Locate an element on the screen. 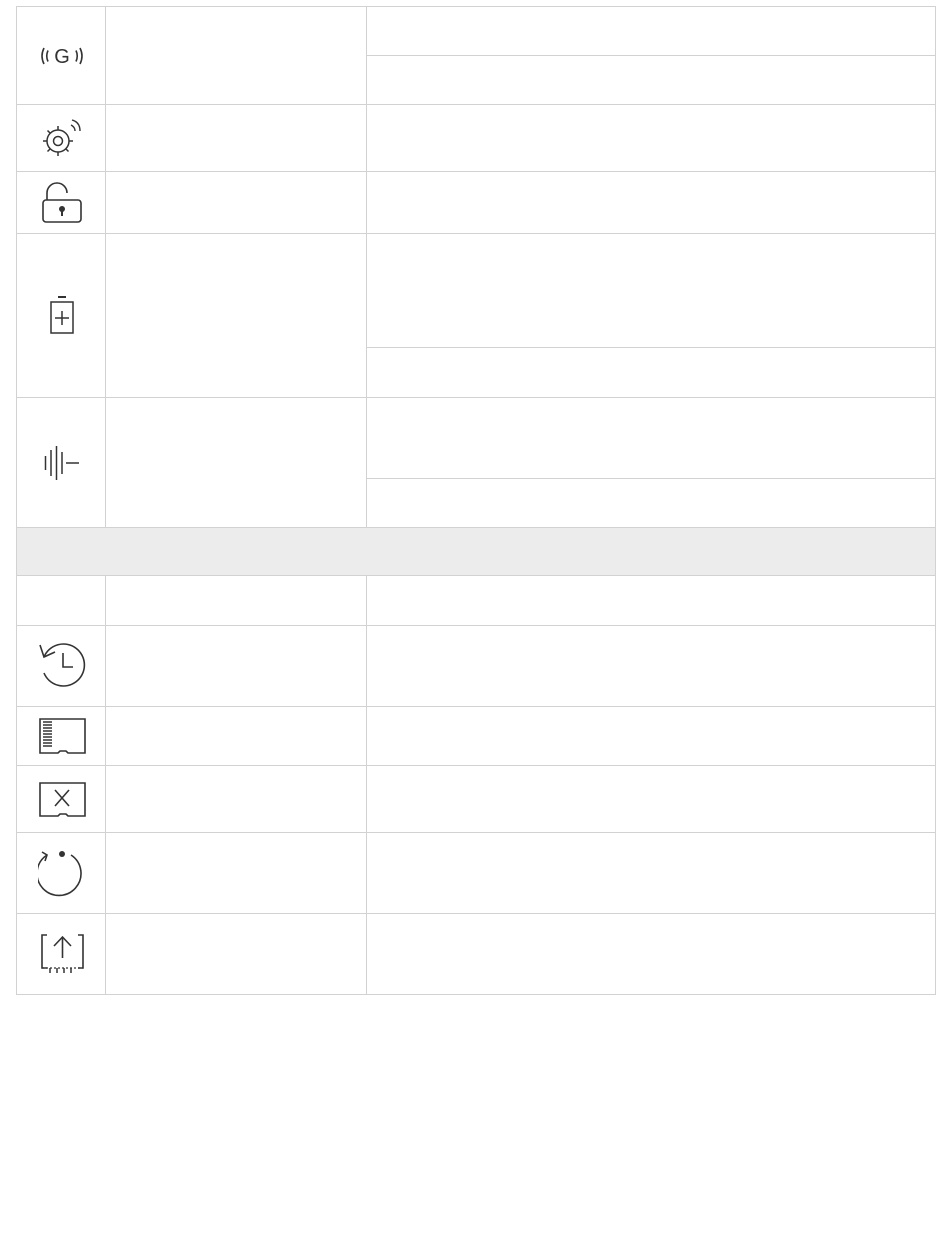  vibration-icon is located at coordinates (62, 463).